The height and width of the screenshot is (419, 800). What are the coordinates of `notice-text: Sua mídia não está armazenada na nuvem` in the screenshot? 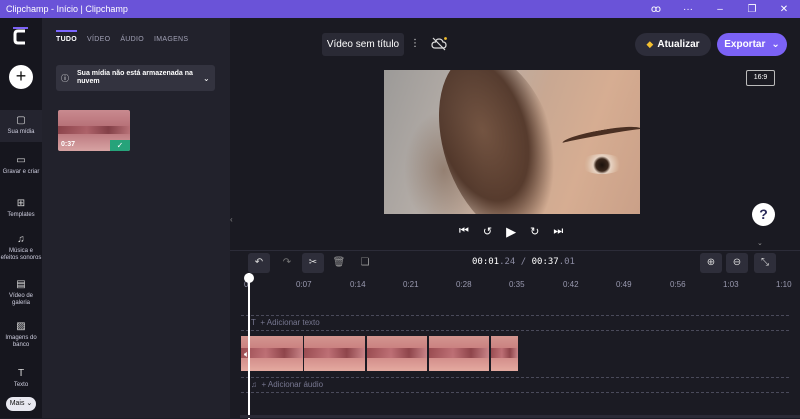 It's located at (135, 77).